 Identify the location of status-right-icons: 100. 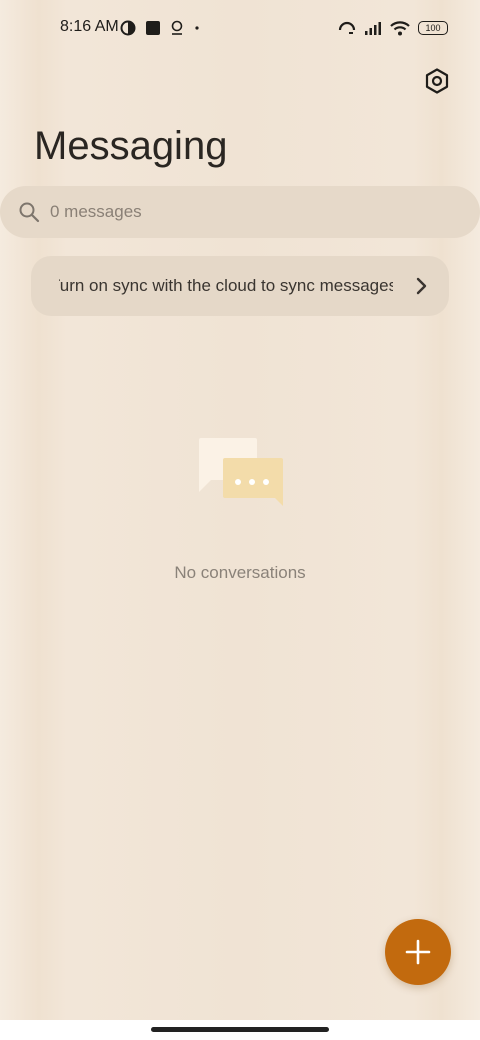
(393, 28).